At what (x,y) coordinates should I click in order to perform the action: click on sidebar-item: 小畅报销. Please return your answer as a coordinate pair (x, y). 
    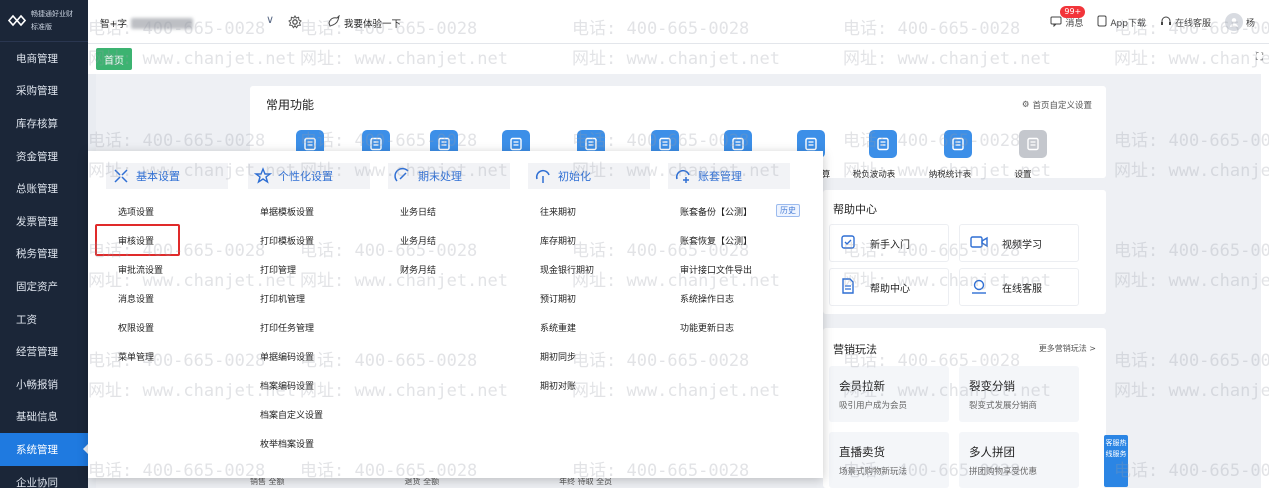
    Looking at the image, I should click on (44, 384).